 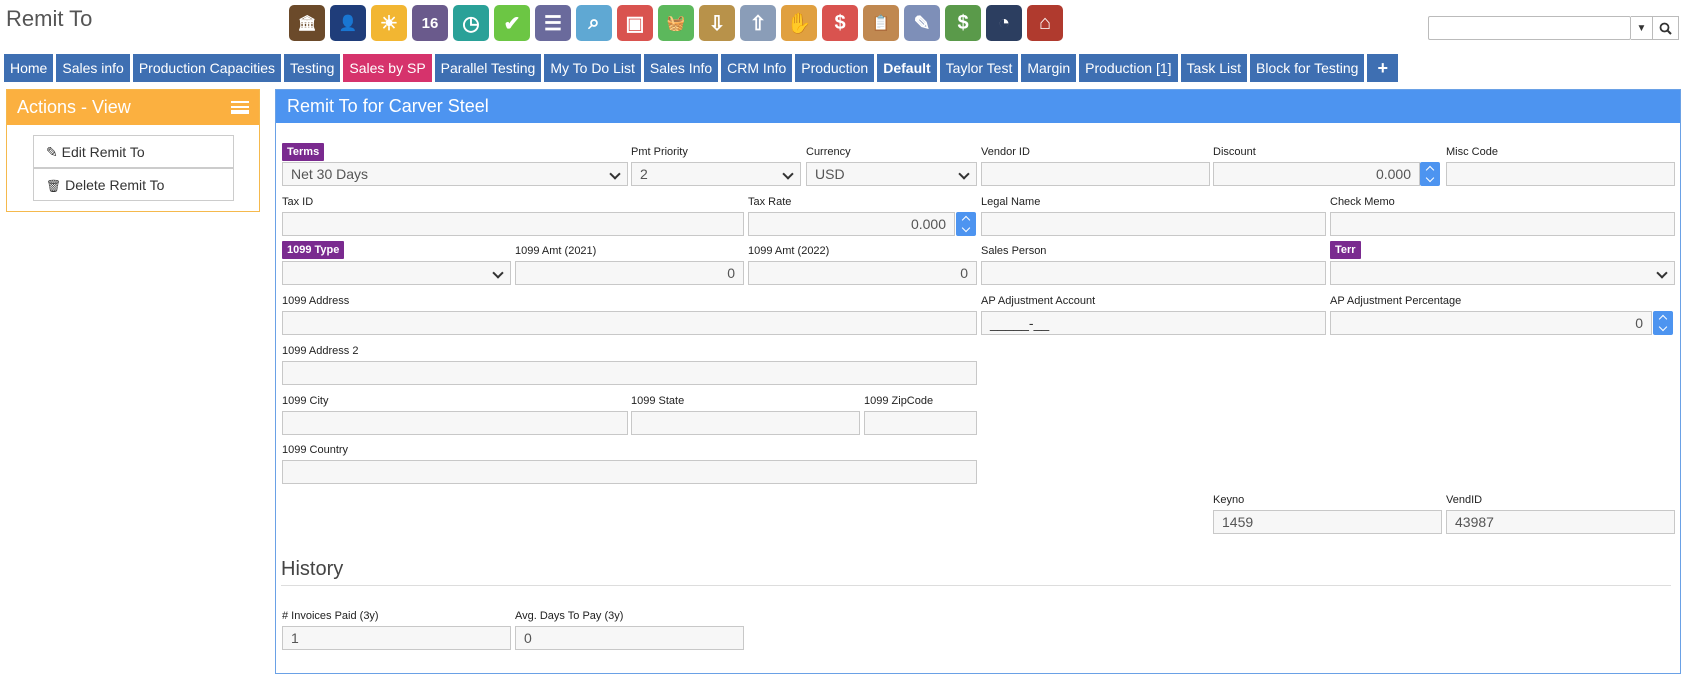 What do you see at coordinates (770, 202) in the screenshot?
I see `tax-rate-label: Tax Rate` at bounding box center [770, 202].